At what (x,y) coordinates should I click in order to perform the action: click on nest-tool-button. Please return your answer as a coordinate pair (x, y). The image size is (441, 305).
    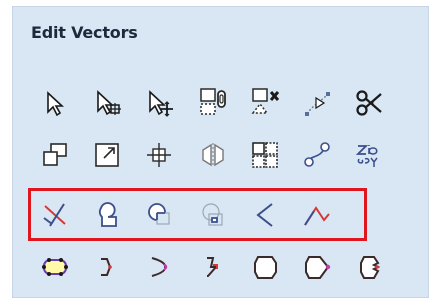
    Looking at the image, I should click on (317, 155).